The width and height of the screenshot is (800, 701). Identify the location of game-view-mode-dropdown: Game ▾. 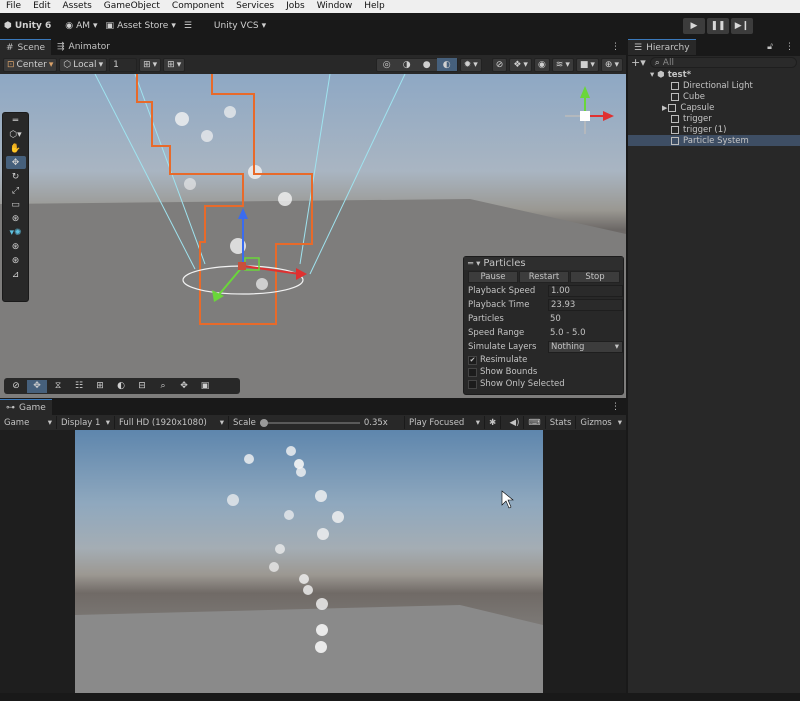
(28, 422).